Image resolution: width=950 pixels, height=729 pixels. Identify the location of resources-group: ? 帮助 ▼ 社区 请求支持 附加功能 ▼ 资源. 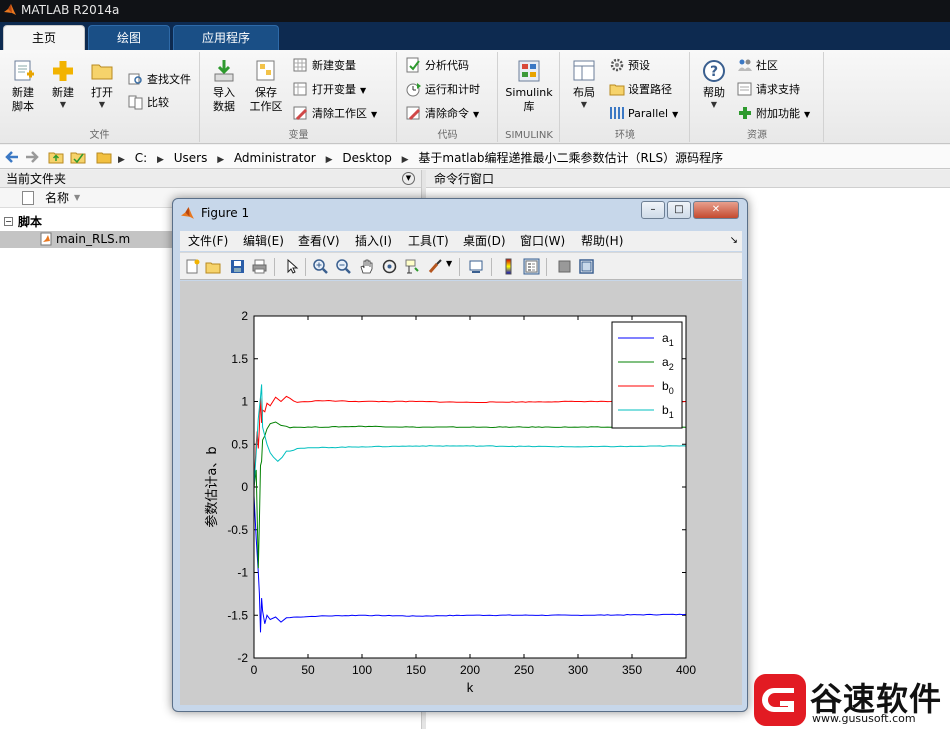
(757, 97).